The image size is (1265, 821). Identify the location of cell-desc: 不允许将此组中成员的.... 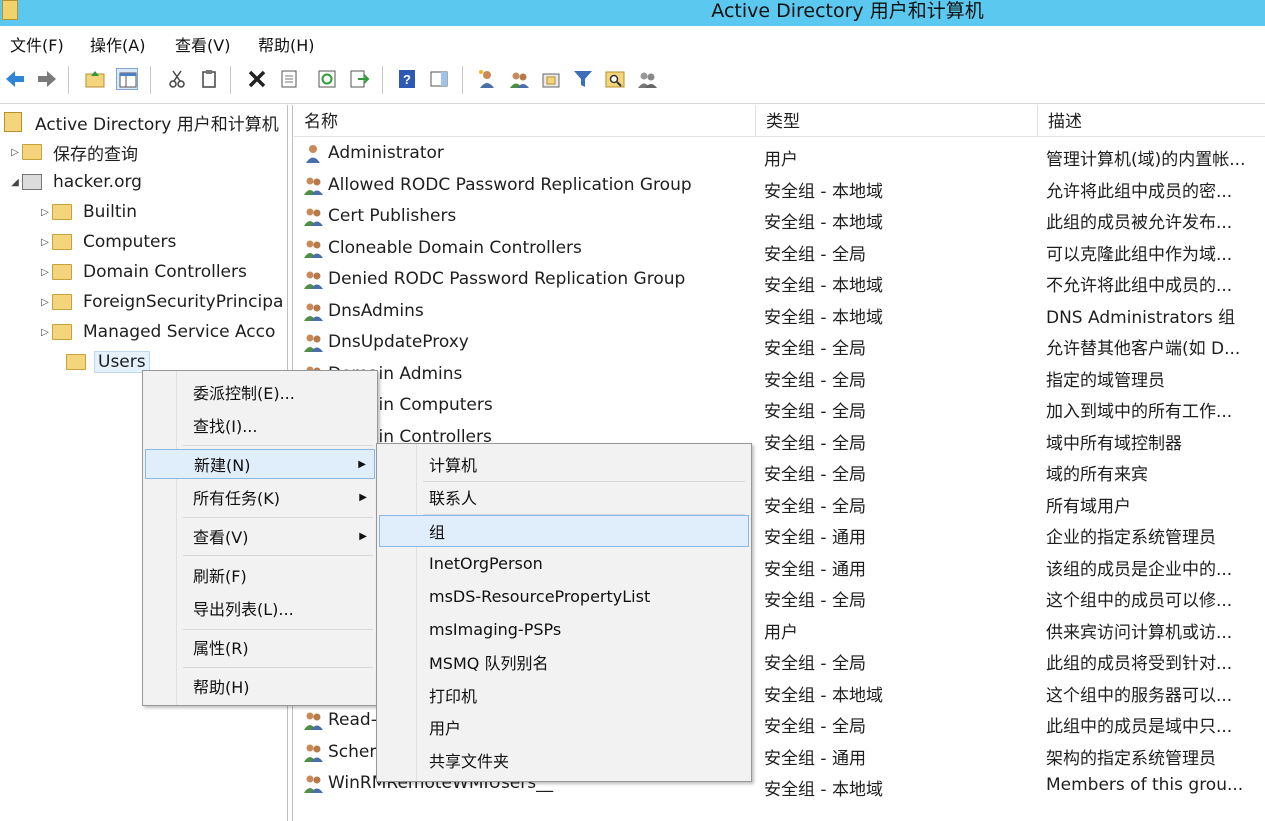
(1139, 286).